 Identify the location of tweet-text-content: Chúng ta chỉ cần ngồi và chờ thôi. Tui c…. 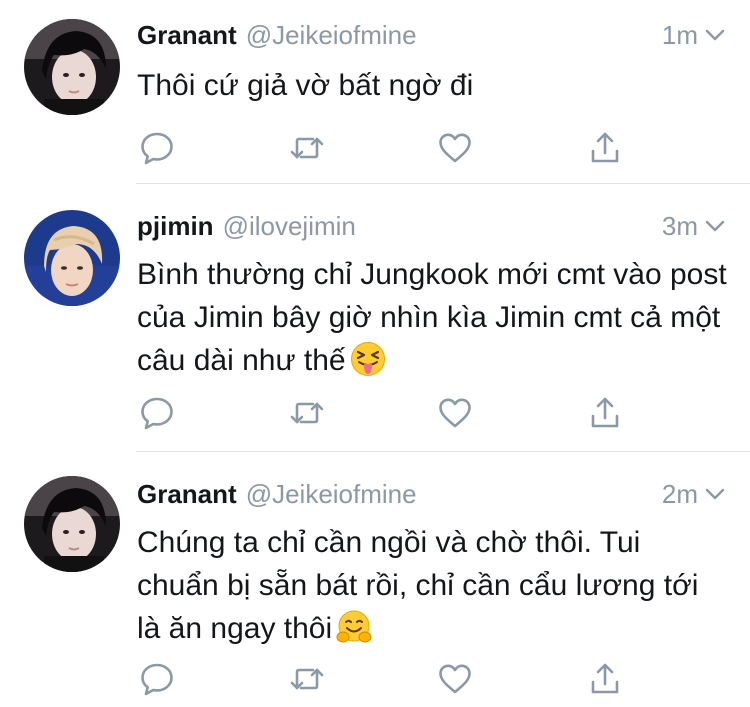
(418, 585).